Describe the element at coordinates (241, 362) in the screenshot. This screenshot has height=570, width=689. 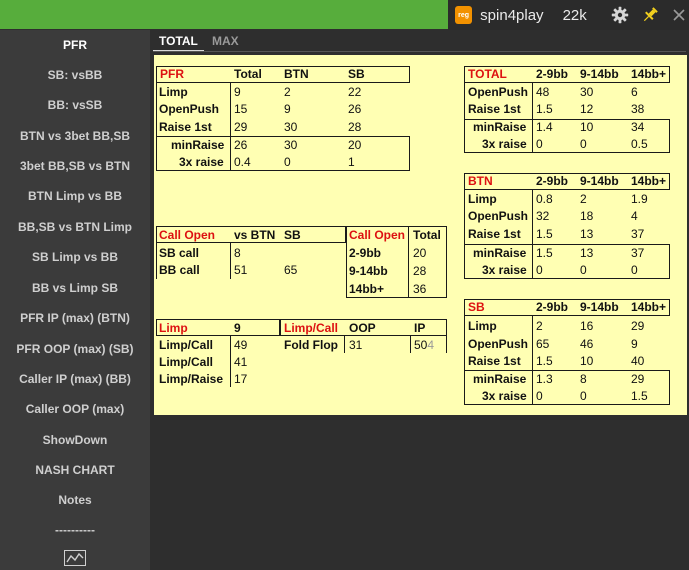
I see `table-cell: 41` at that location.